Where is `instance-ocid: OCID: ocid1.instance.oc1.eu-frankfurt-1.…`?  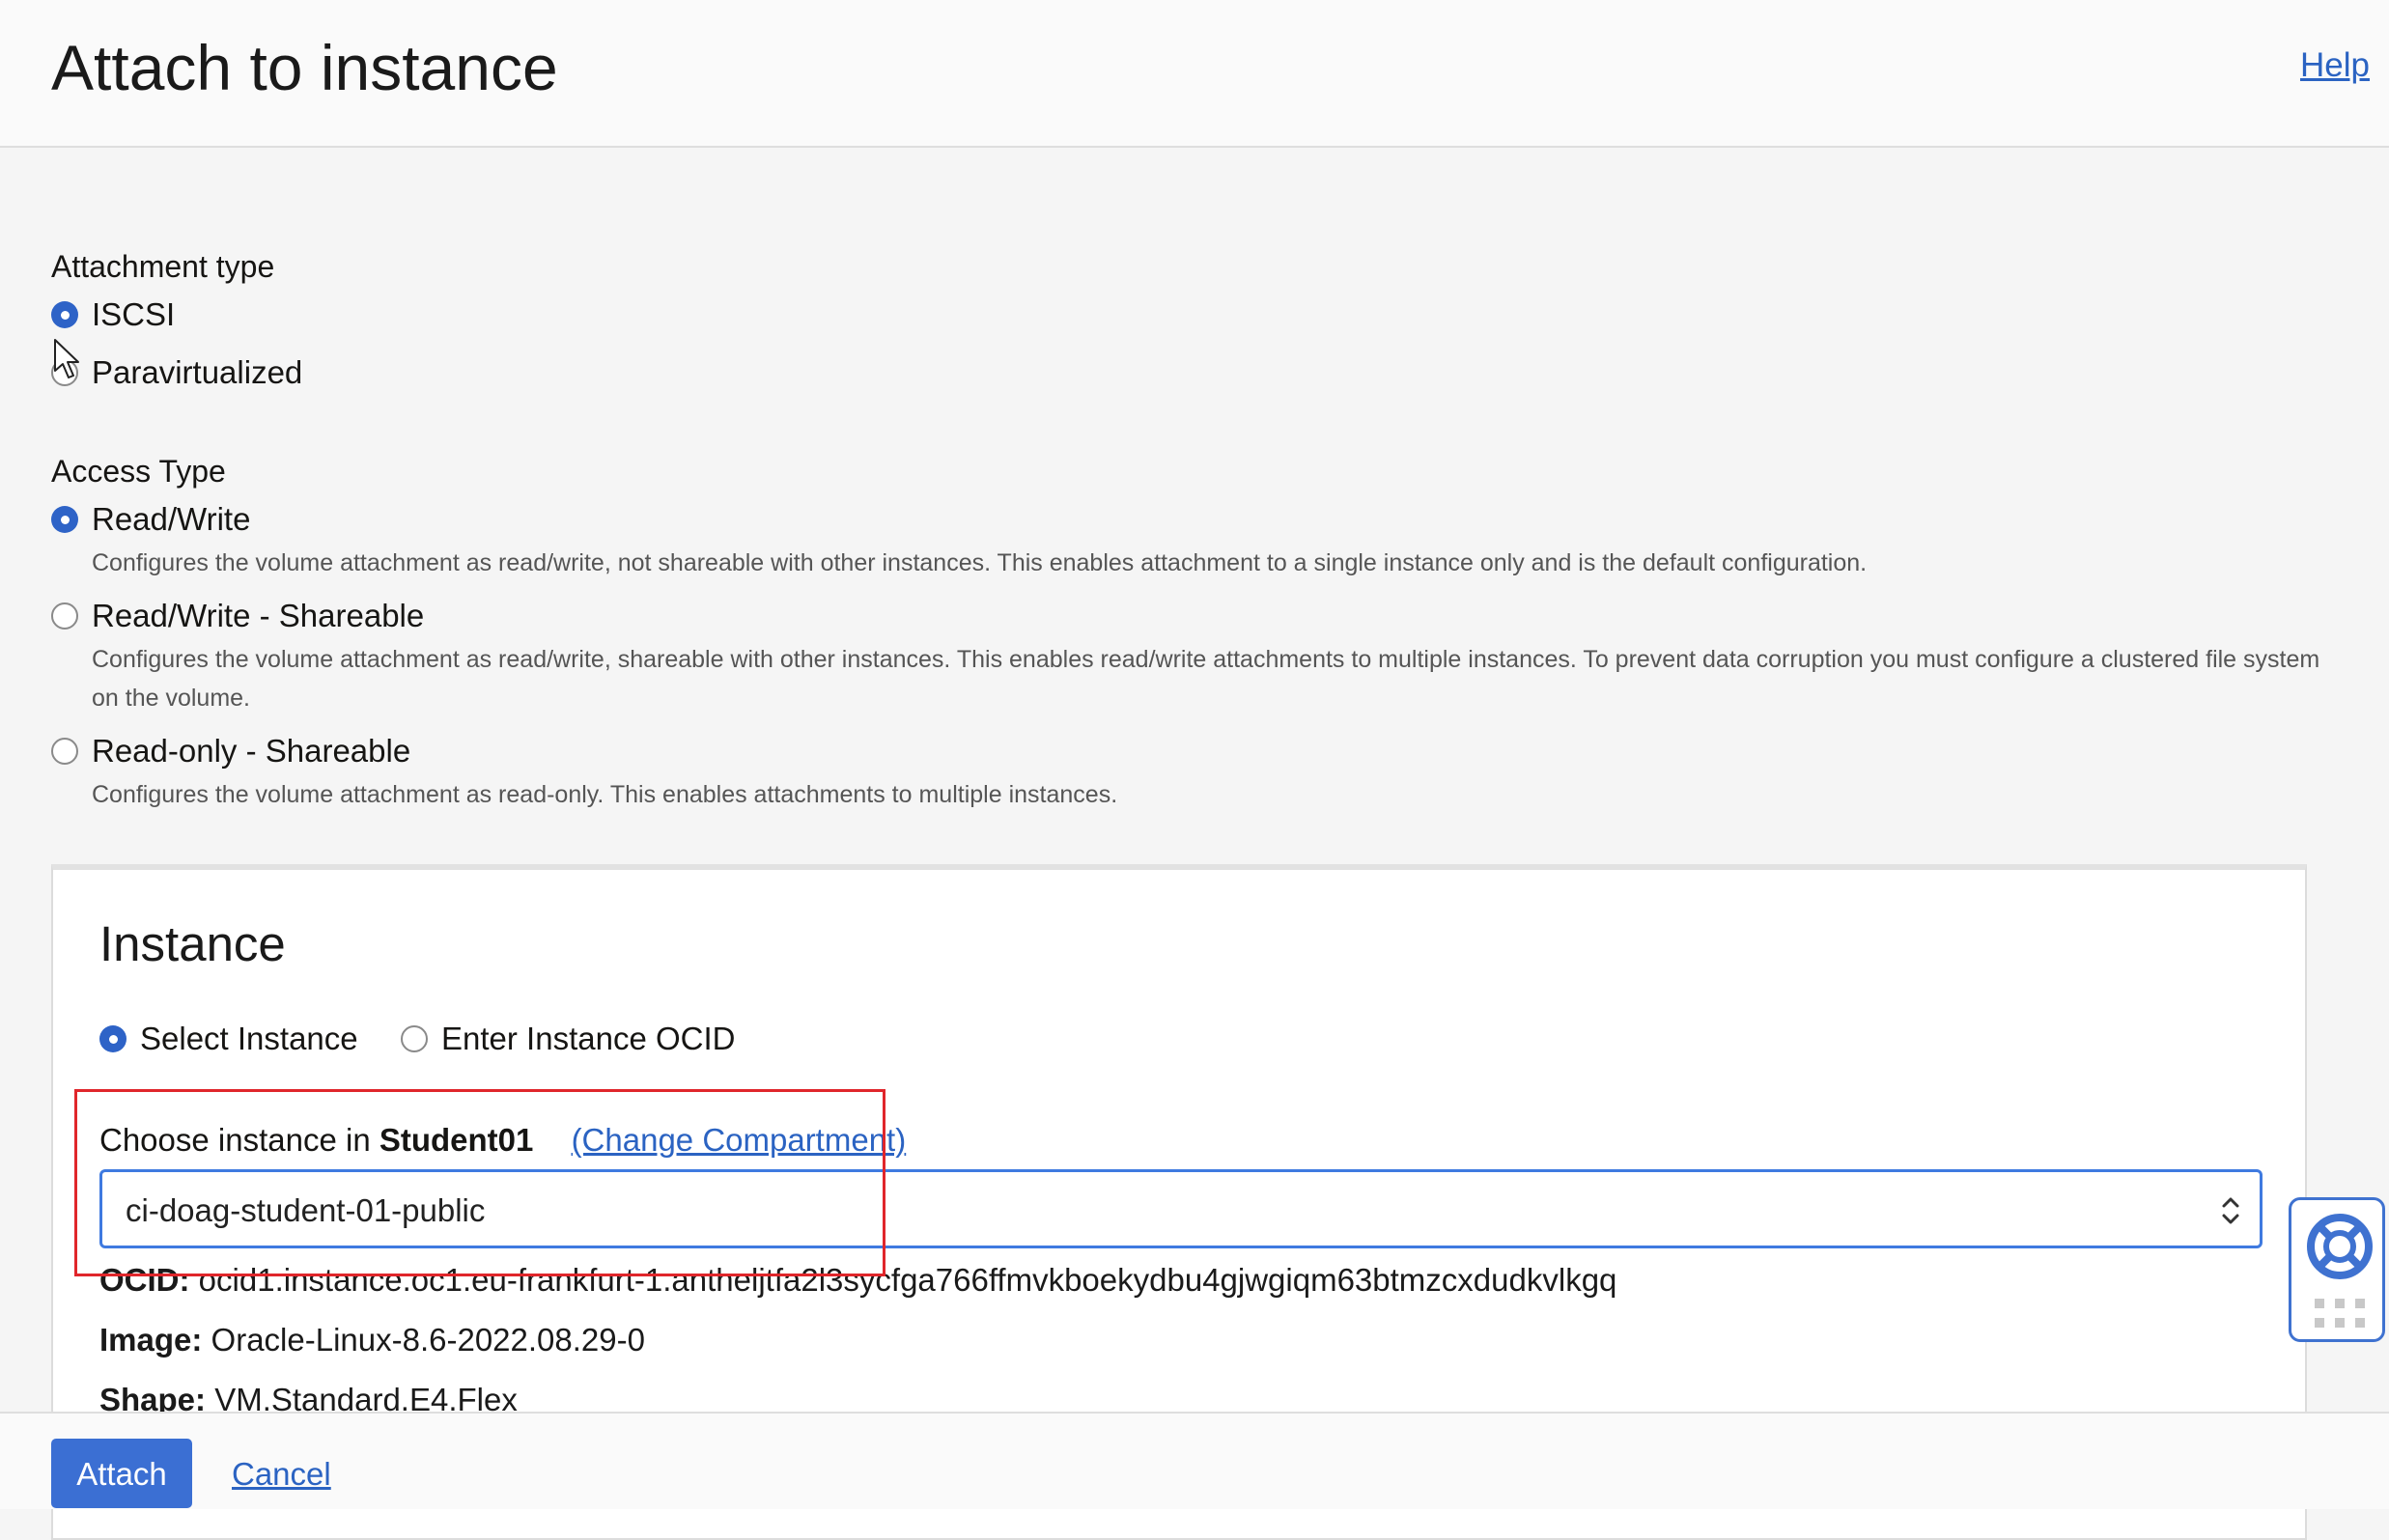
instance-ocid: OCID: ocid1.instance.oc1.eu-frankfurt-1.… is located at coordinates (858, 1280).